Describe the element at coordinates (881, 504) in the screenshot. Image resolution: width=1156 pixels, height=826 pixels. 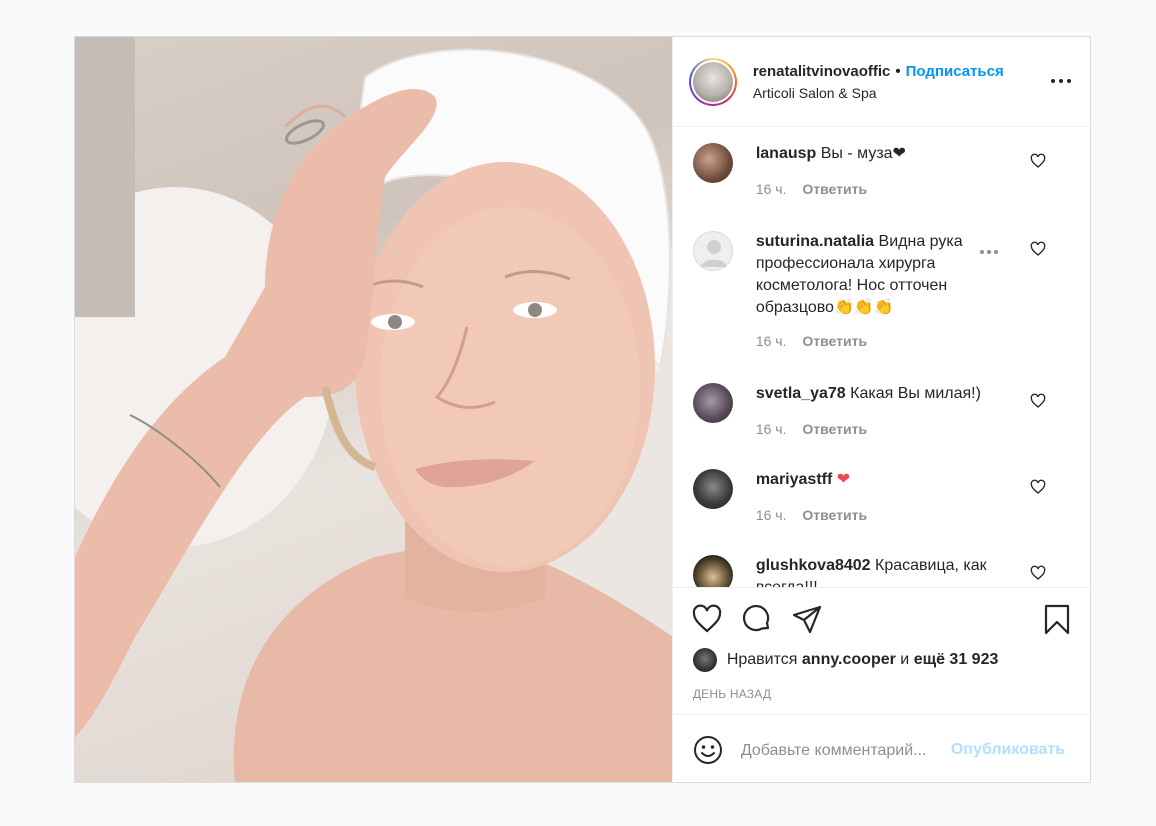
I see `comment-item: mariyastff ❤ 16 ч. Ответить` at that location.